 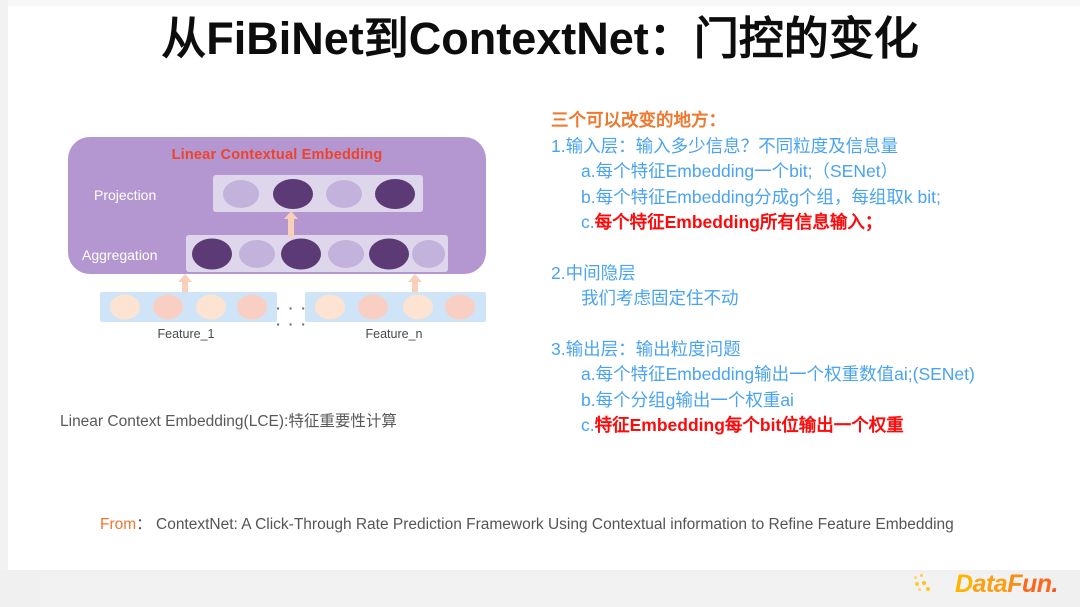 What do you see at coordinates (749, 425) in the screenshot?
I see `notes-line-3c-body: 特征Embedding每个bit位输出一个权重` at bounding box center [749, 425].